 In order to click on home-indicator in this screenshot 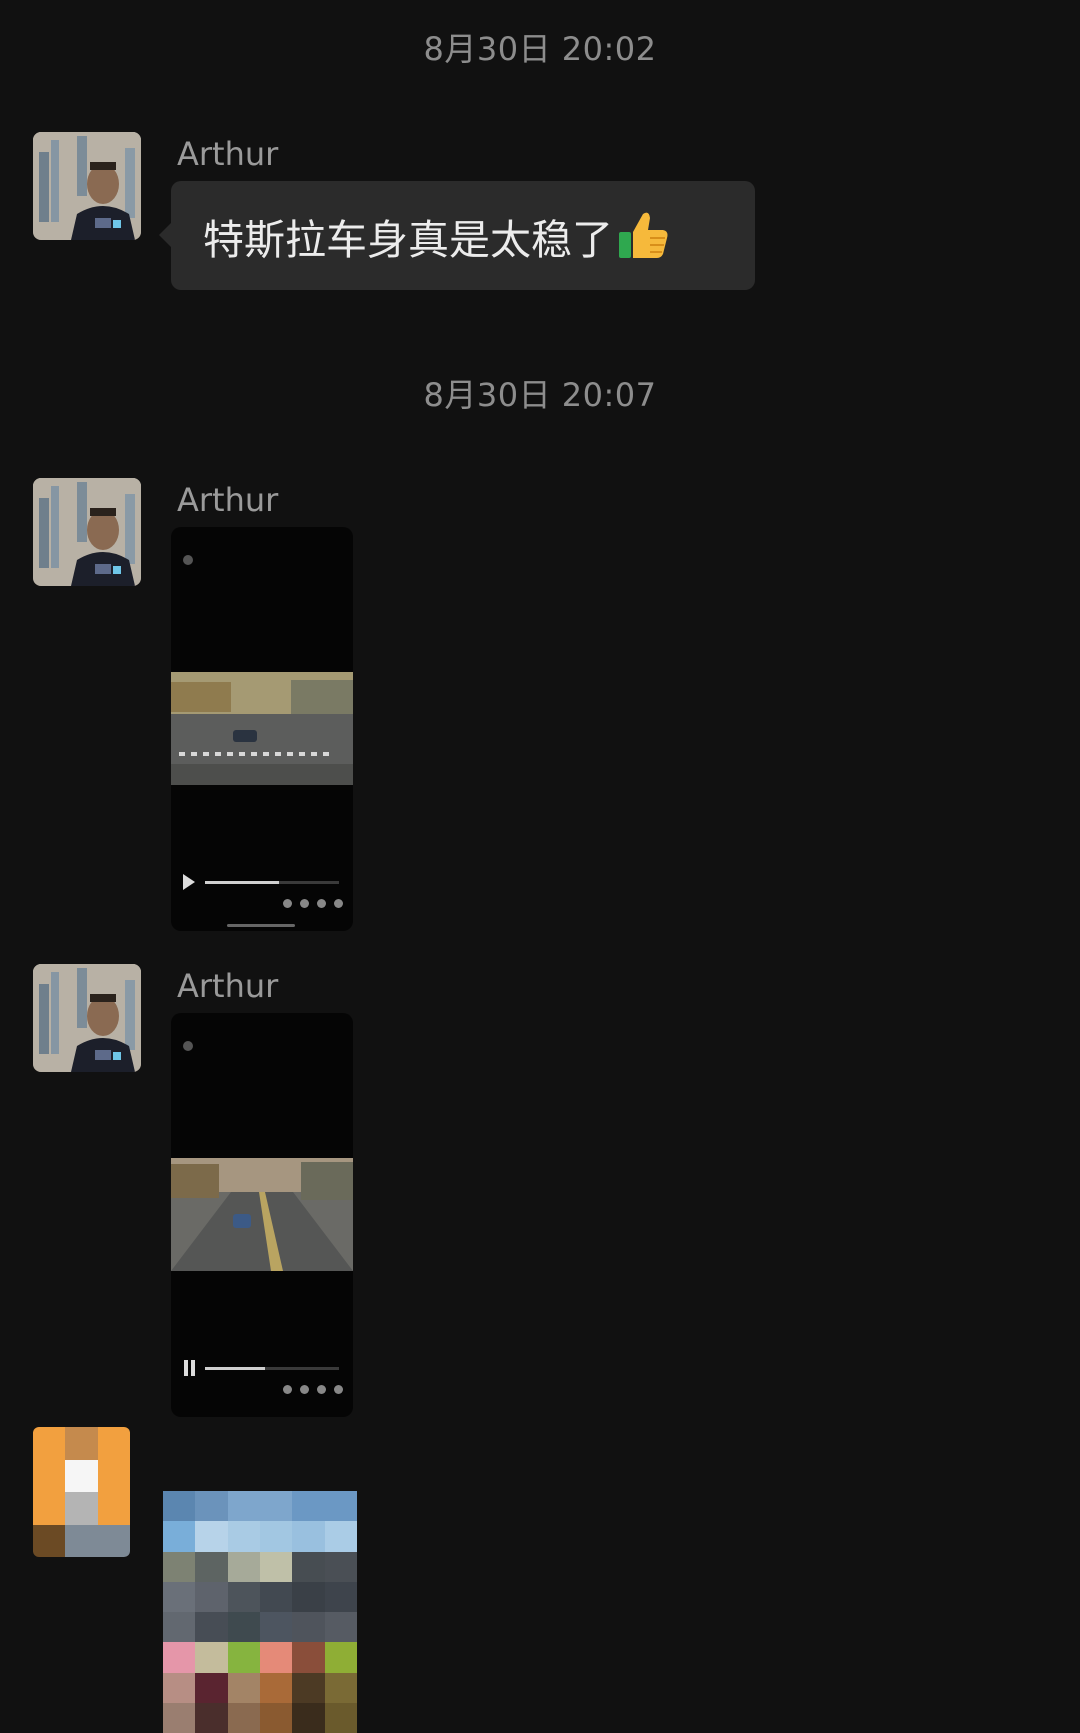, I will do `click(261, 925)`.